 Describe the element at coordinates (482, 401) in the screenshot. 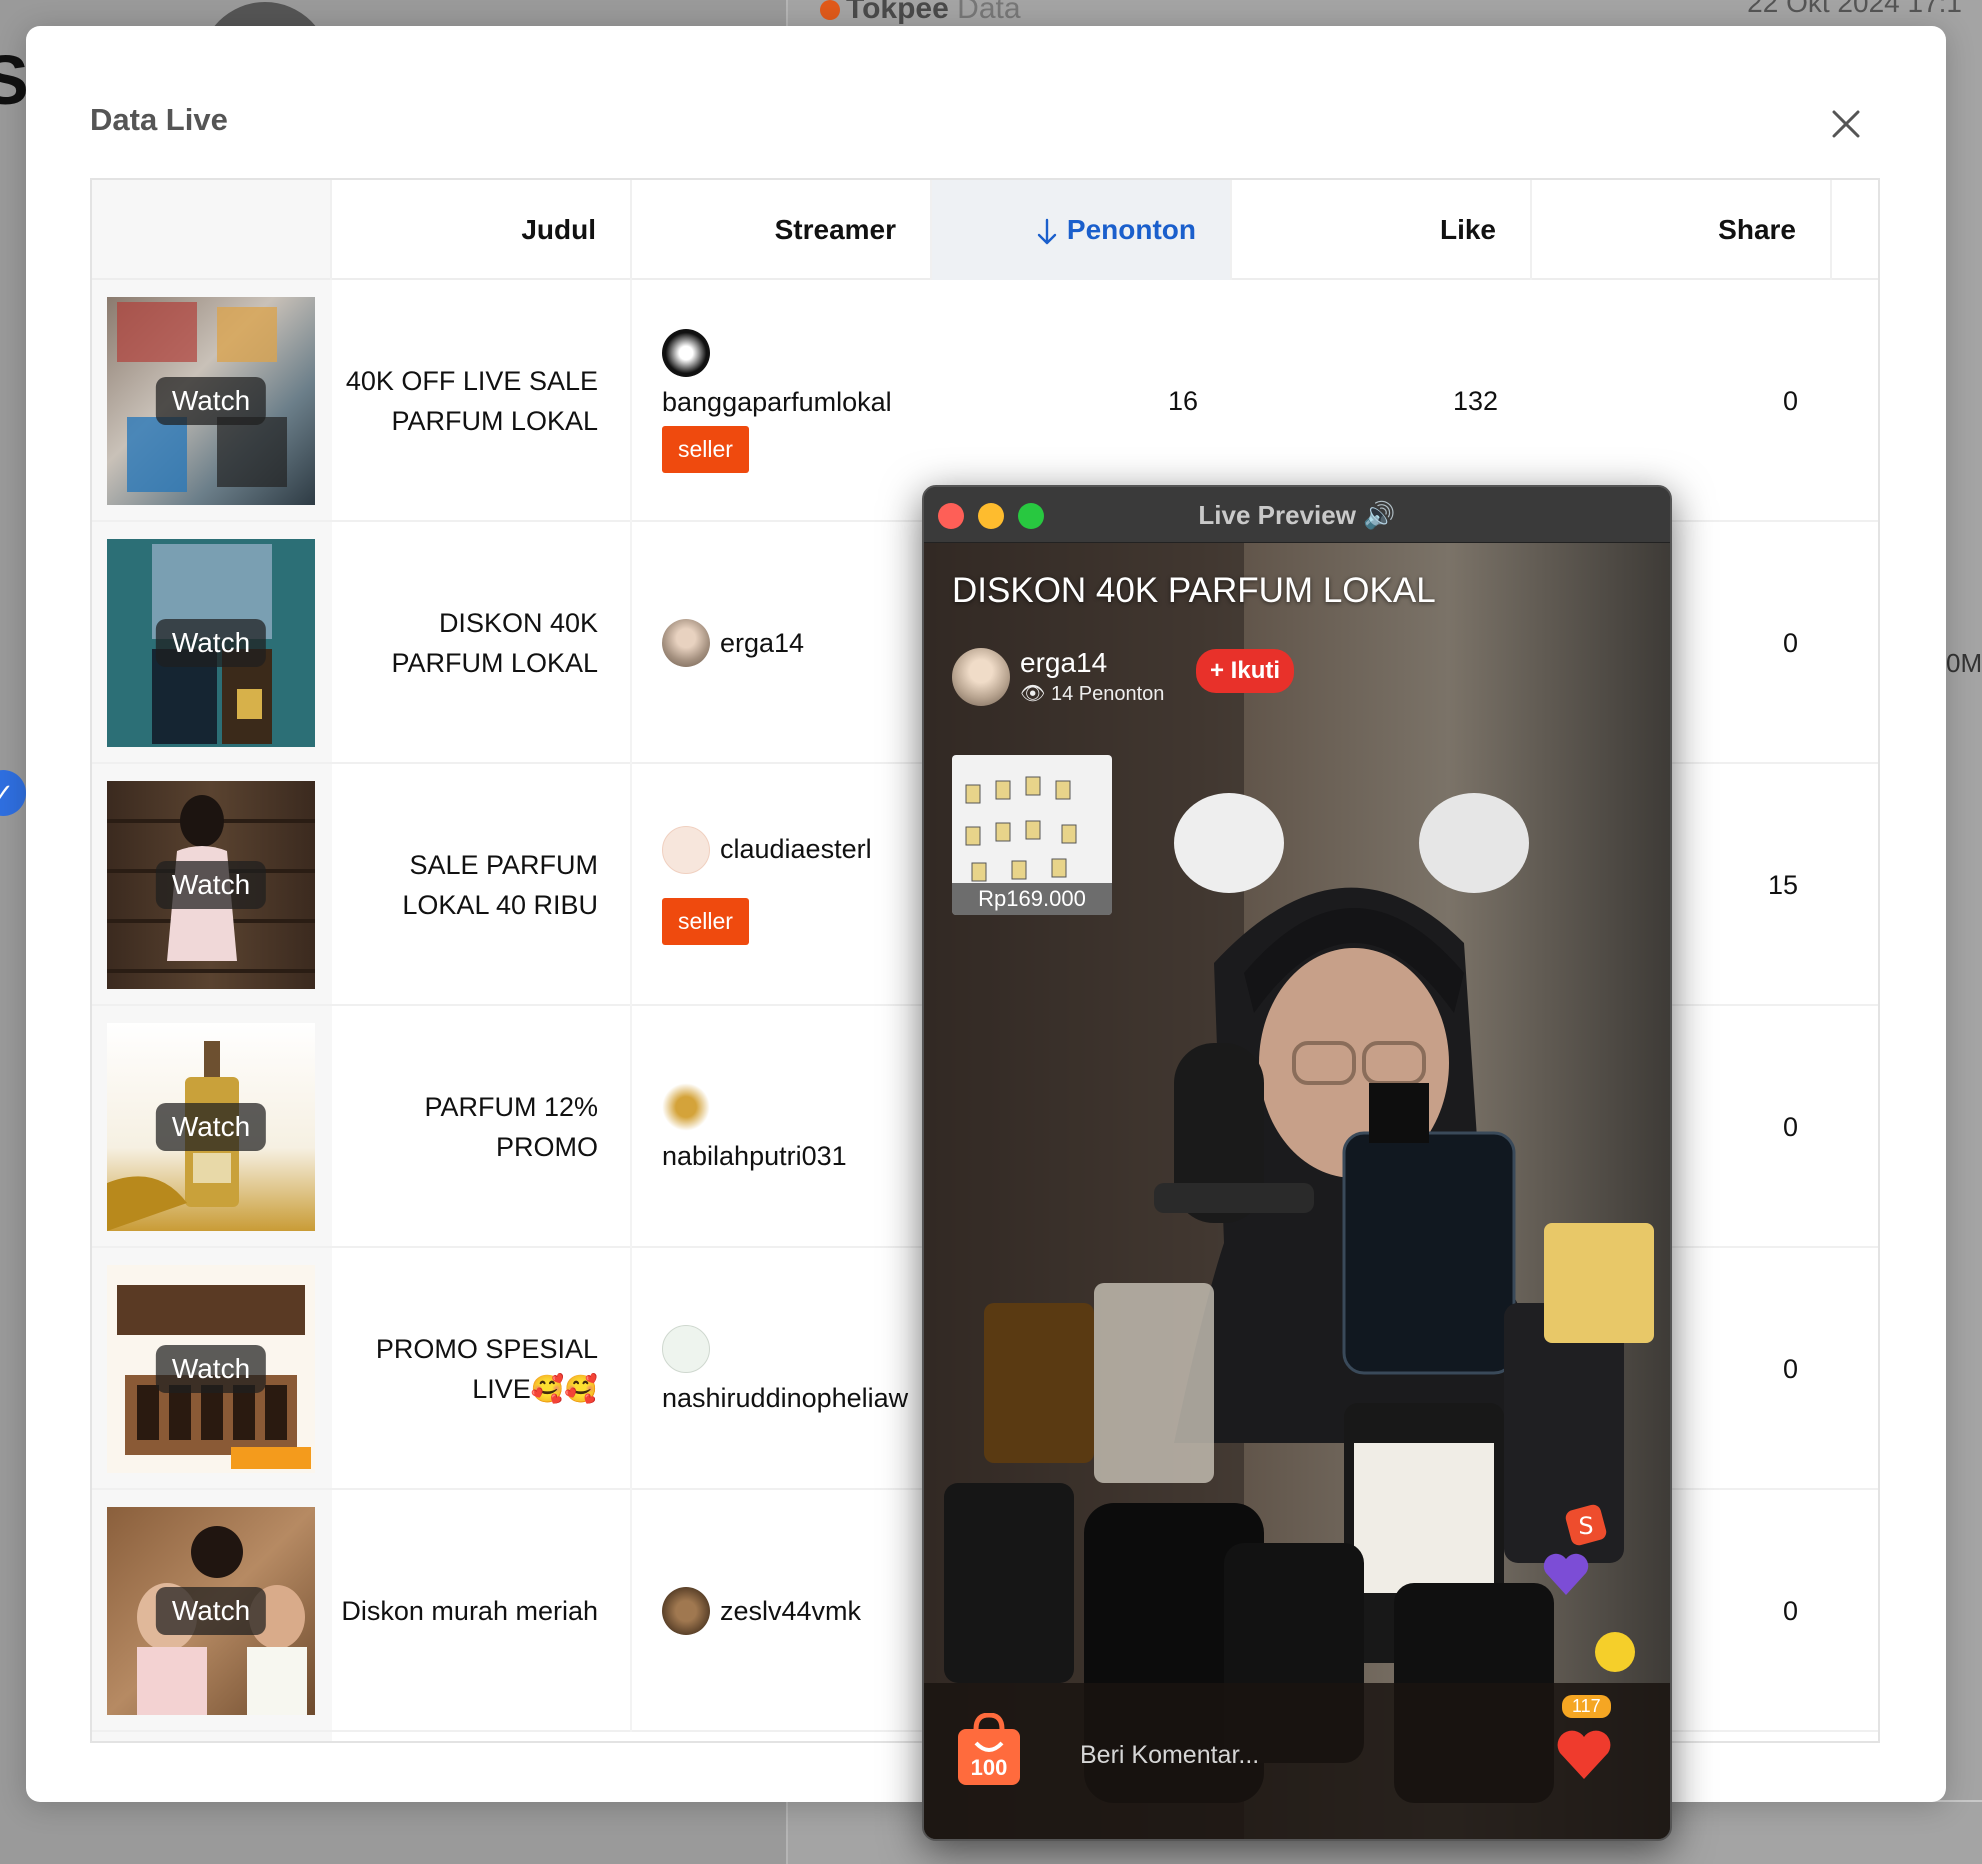

I see `title-text: 40K OFF LIVE SALE PARFUM LOKAL` at that location.